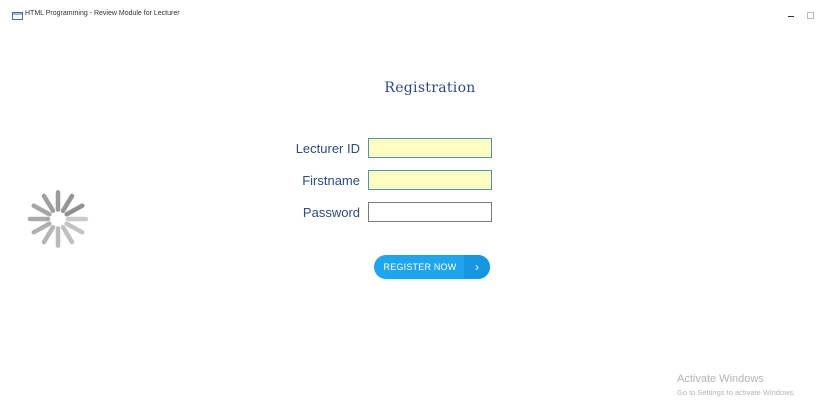 This screenshot has width=834, height=401. I want to click on activate-windows-title: Activate Windows, so click(720, 379).